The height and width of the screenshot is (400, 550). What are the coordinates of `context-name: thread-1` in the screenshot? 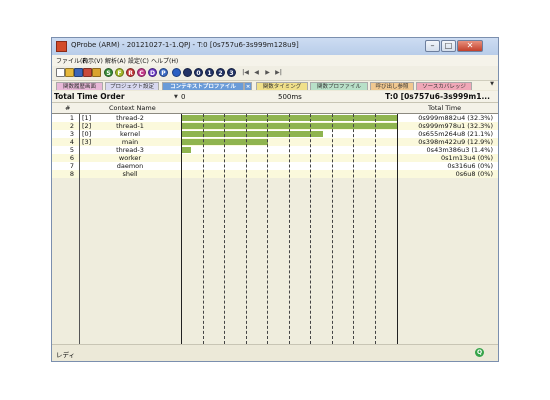 It's located at (130, 126).